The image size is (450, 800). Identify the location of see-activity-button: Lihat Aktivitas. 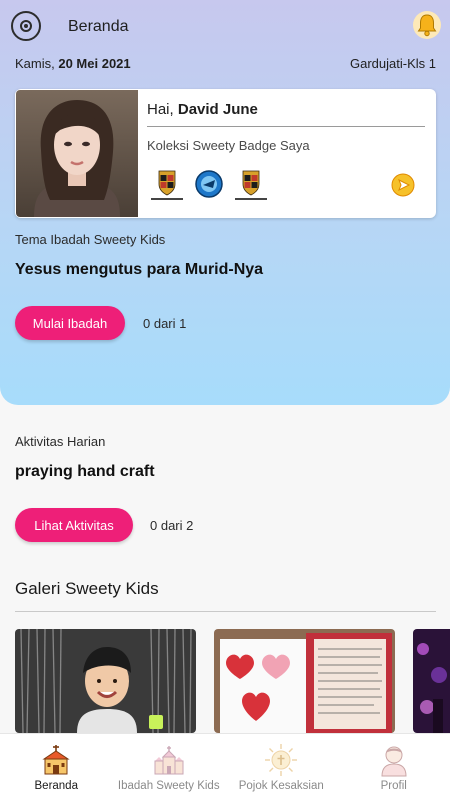
(74, 525).